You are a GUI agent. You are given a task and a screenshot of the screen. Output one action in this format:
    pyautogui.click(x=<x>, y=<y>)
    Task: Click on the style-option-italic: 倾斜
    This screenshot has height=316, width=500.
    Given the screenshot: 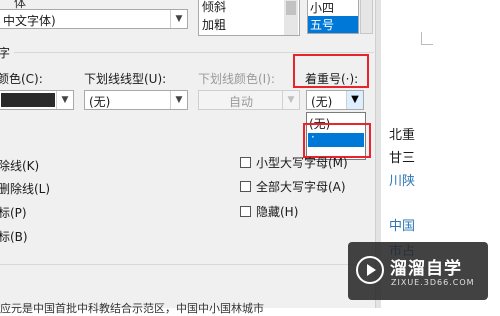 What is the action you would take?
    pyautogui.click(x=214, y=7)
    